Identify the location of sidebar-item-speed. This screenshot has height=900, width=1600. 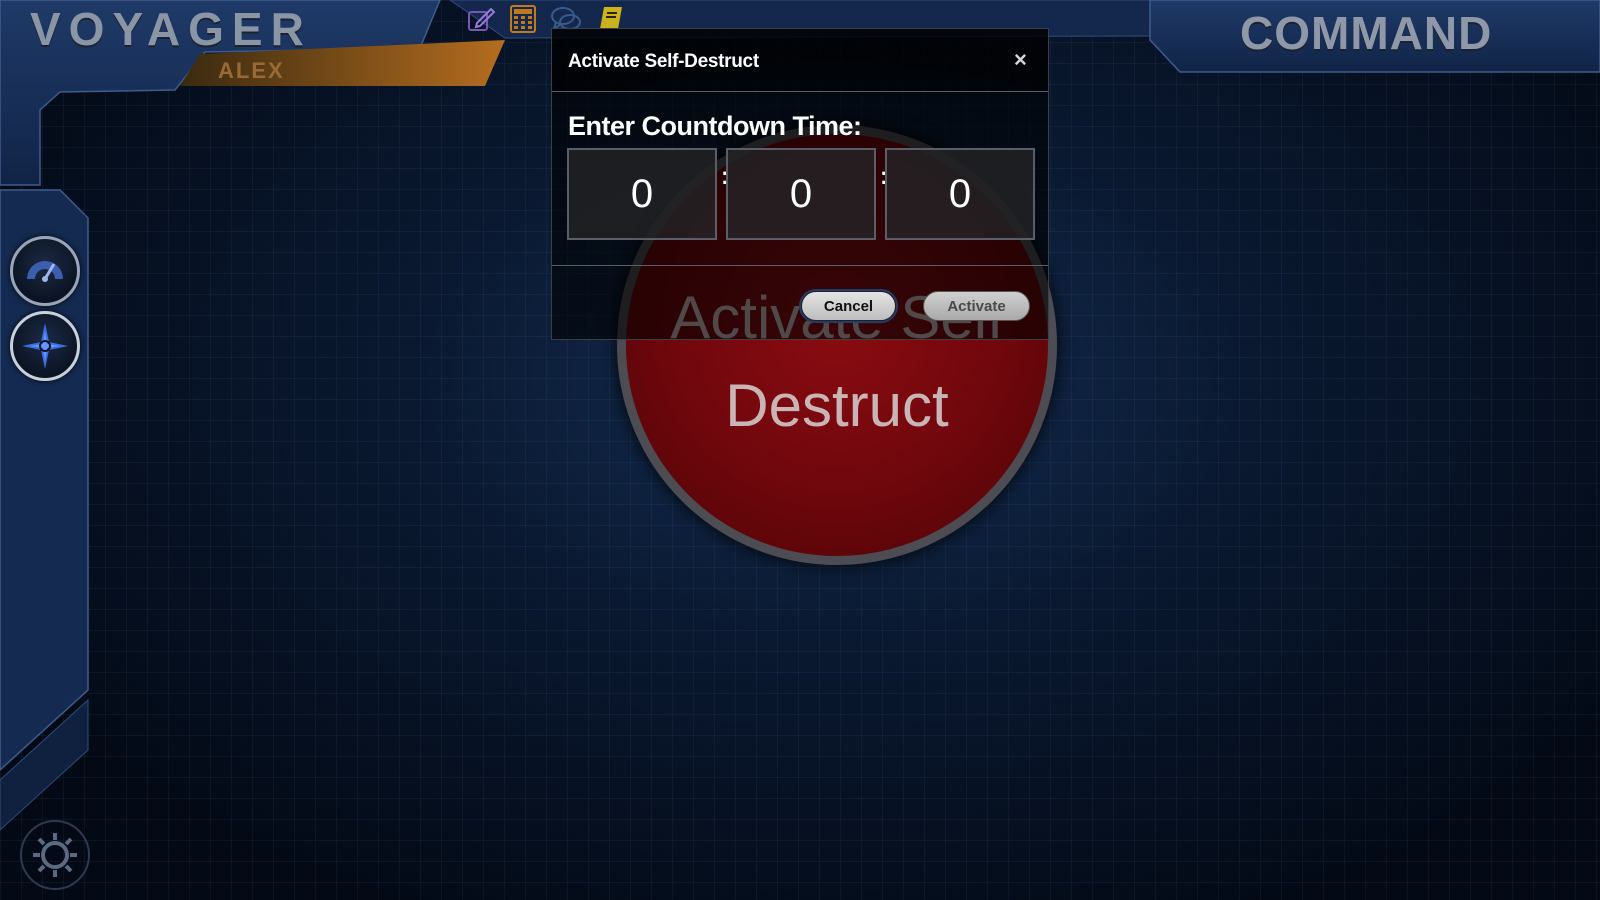
(45, 271).